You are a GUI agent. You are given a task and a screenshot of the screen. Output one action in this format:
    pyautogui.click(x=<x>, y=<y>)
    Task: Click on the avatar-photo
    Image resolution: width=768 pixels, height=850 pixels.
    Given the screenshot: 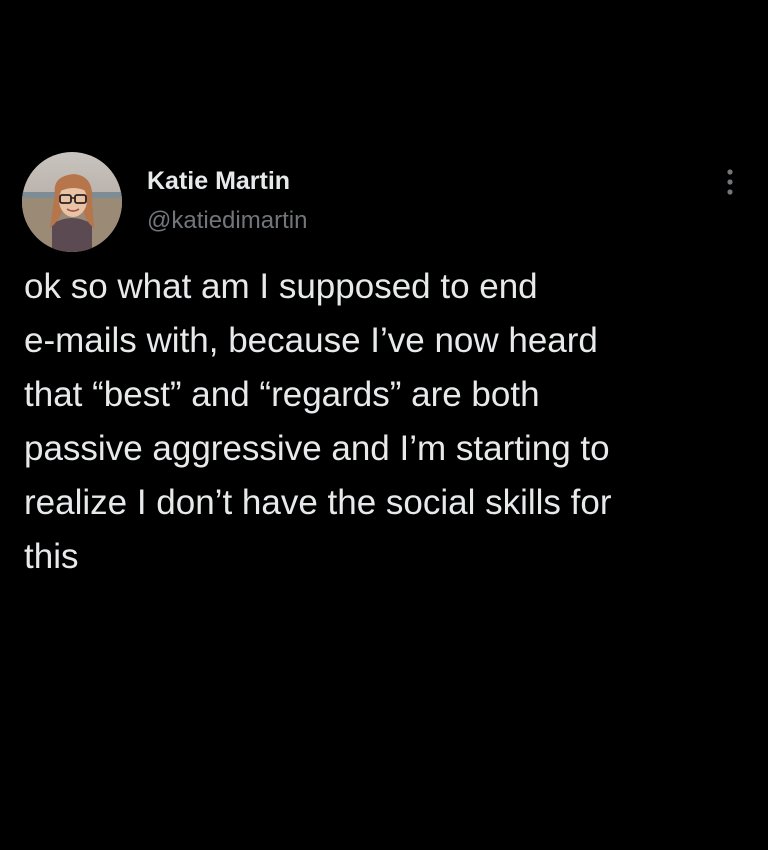 What is the action you would take?
    pyautogui.click(x=72, y=202)
    